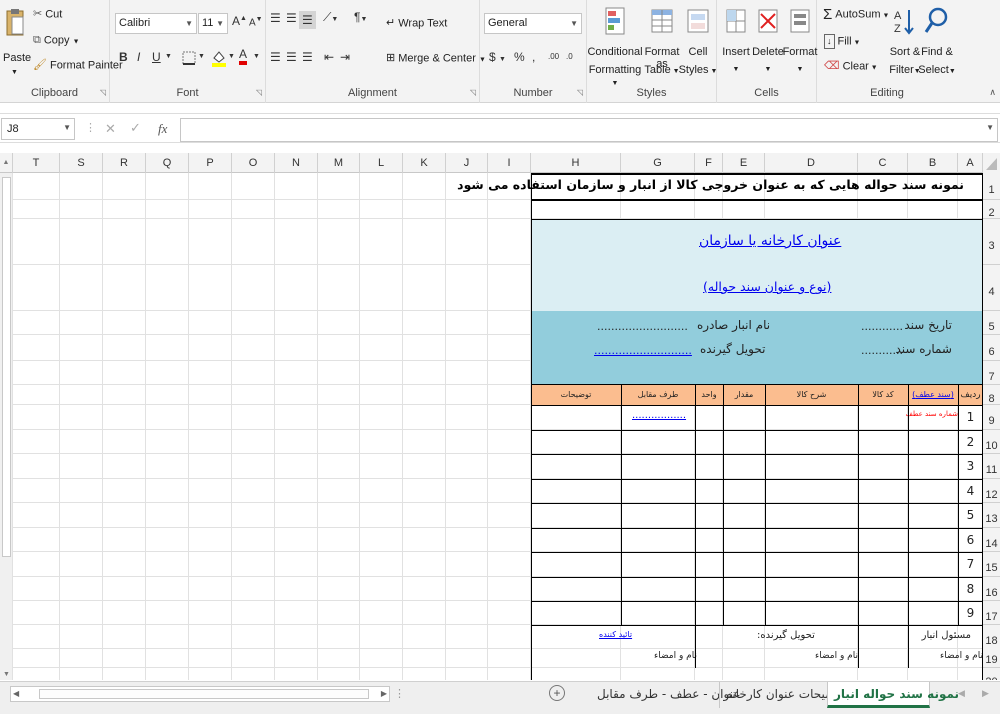 The height and width of the screenshot is (714, 1000). What do you see at coordinates (17, 41) in the screenshot?
I see `paste-button: Paste ▼` at bounding box center [17, 41].